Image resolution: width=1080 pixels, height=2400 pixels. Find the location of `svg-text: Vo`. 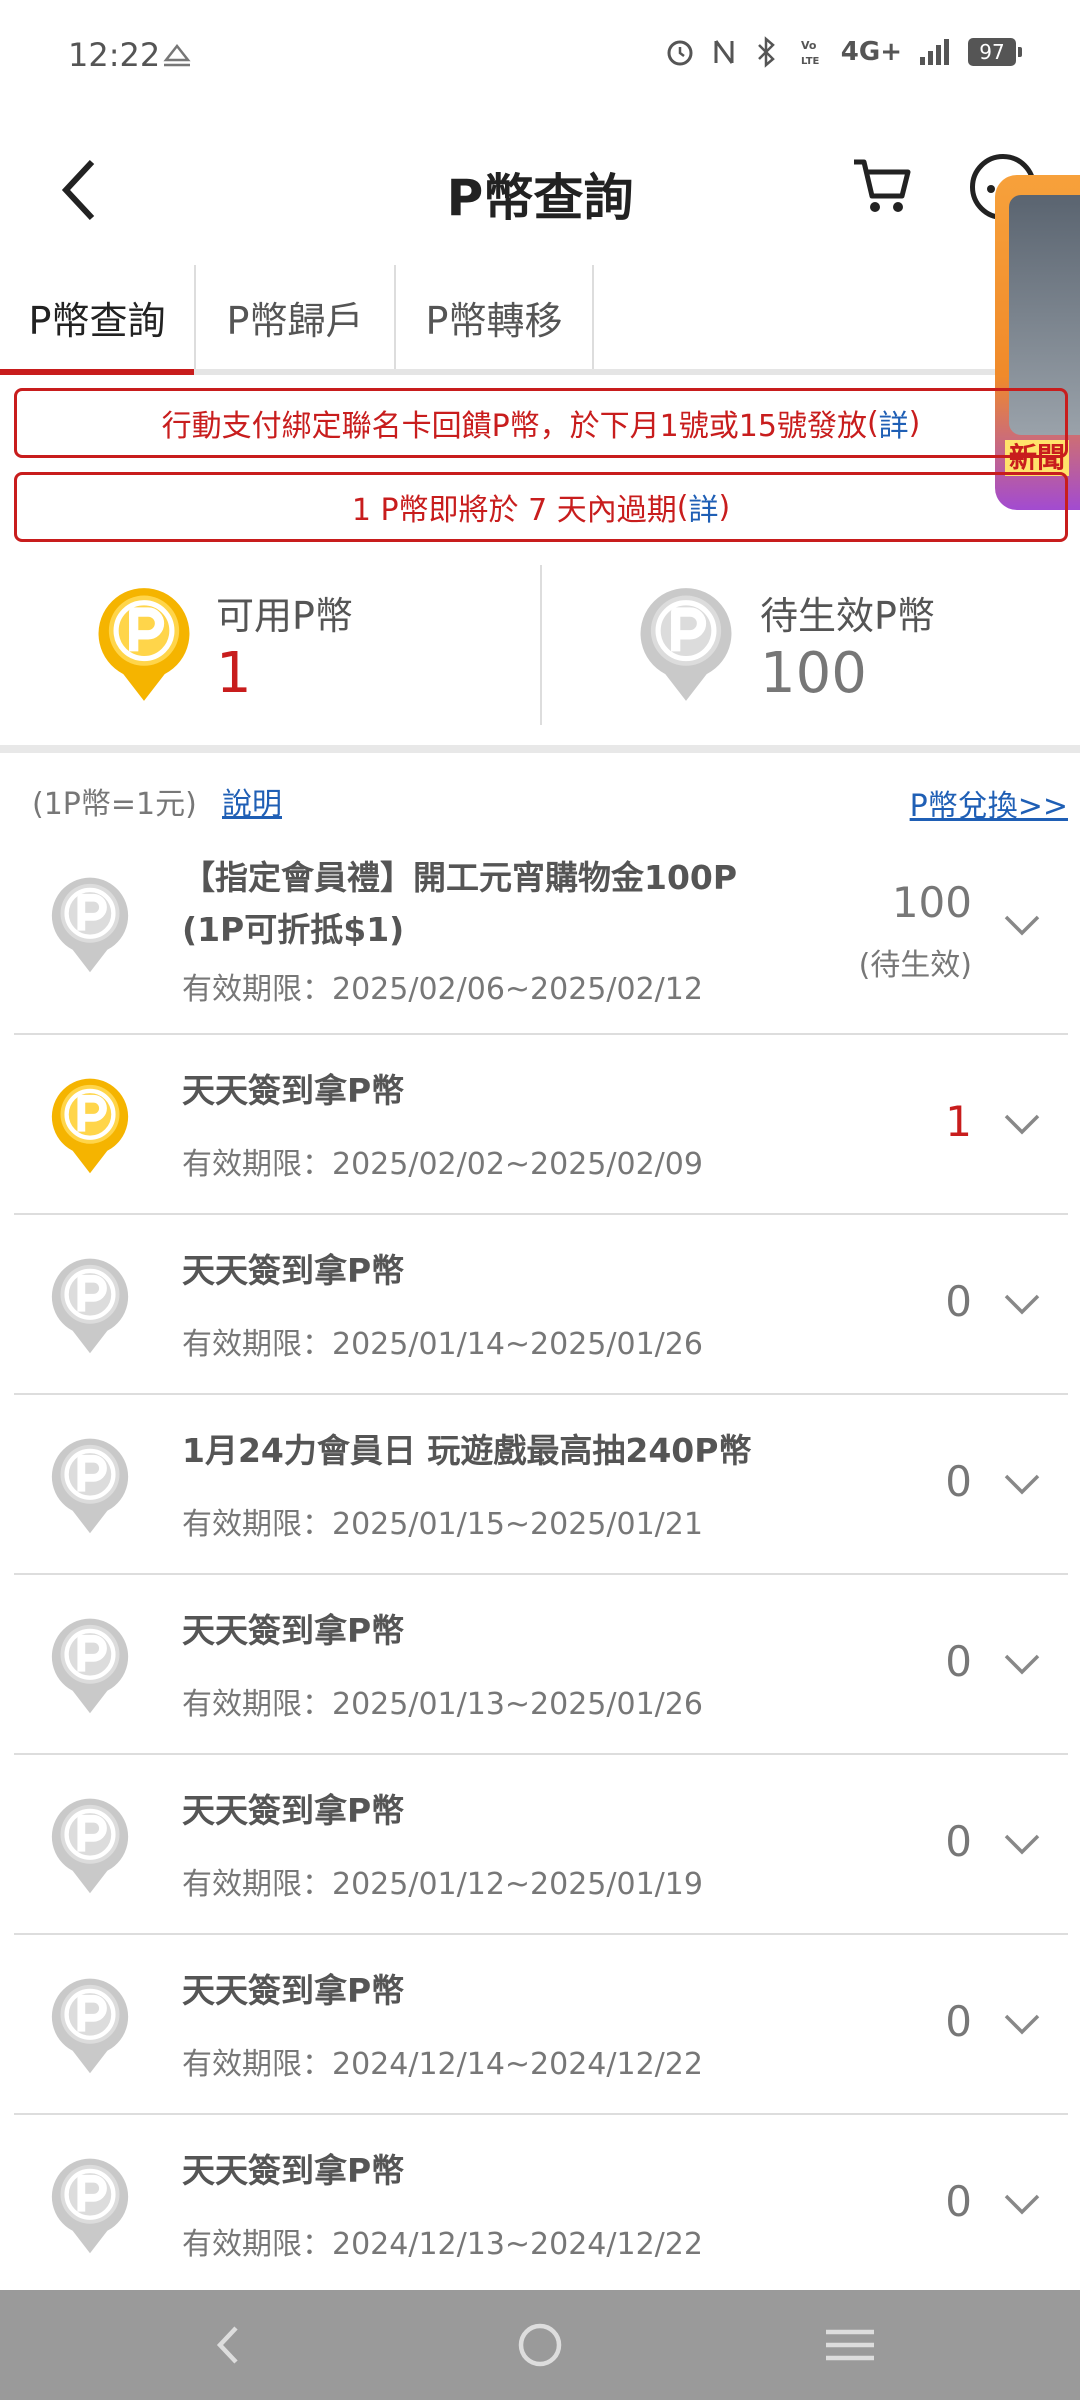

svg-text: Vo is located at coordinates (809, 45).